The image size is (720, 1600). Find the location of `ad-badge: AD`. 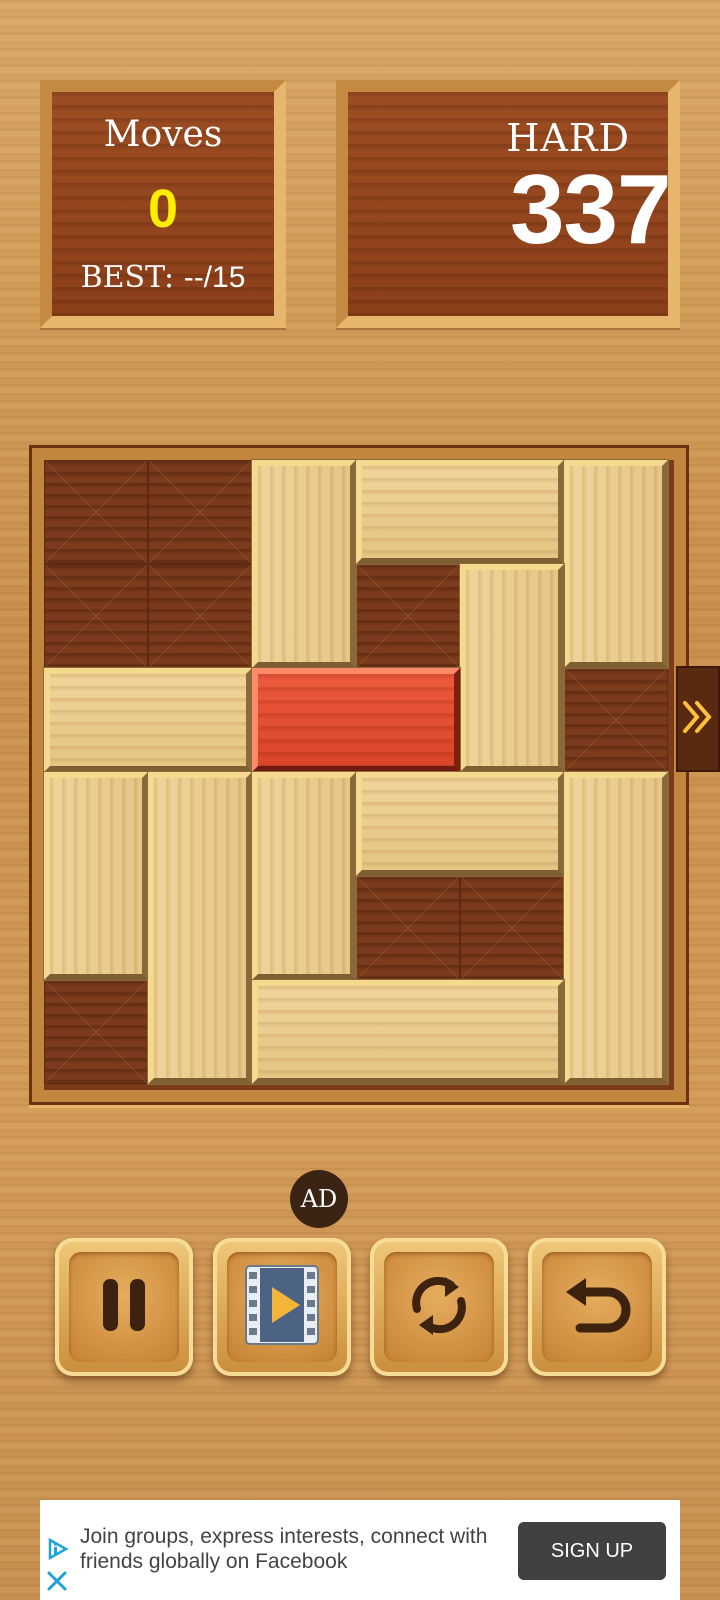

ad-badge: AD is located at coordinates (319, 1199).